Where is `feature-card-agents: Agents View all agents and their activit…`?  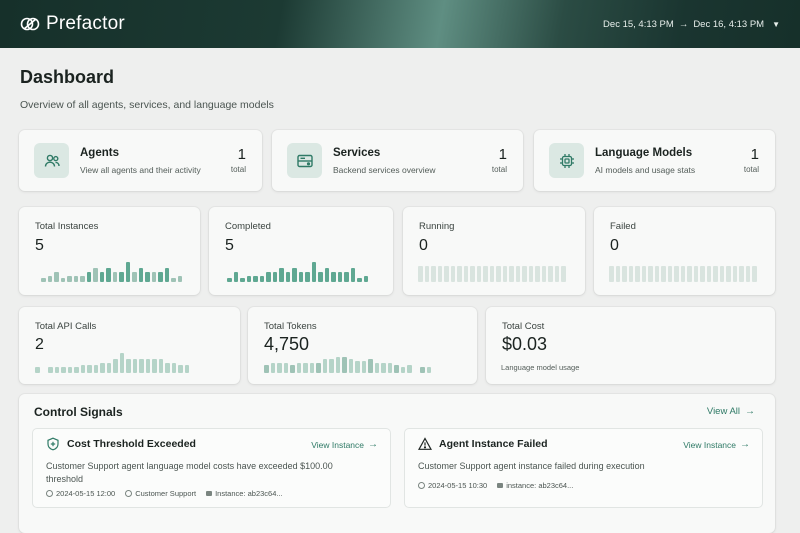
feature-card-agents: Agents View all agents and their activit… is located at coordinates (140, 160).